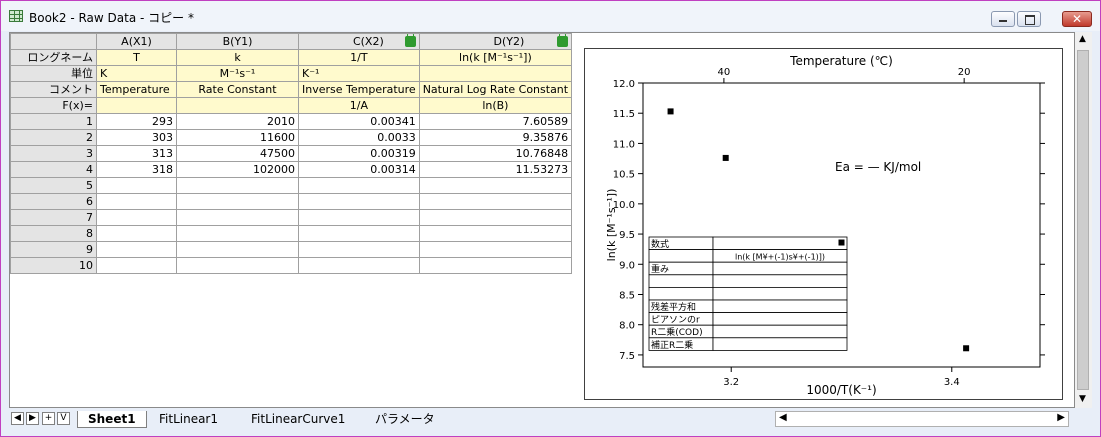 The image size is (1101, 437). What do you see at coordinates (17, 418) in the screenshot?
I see `first-sheet-button: ◀` at bounding box center [17, 418].